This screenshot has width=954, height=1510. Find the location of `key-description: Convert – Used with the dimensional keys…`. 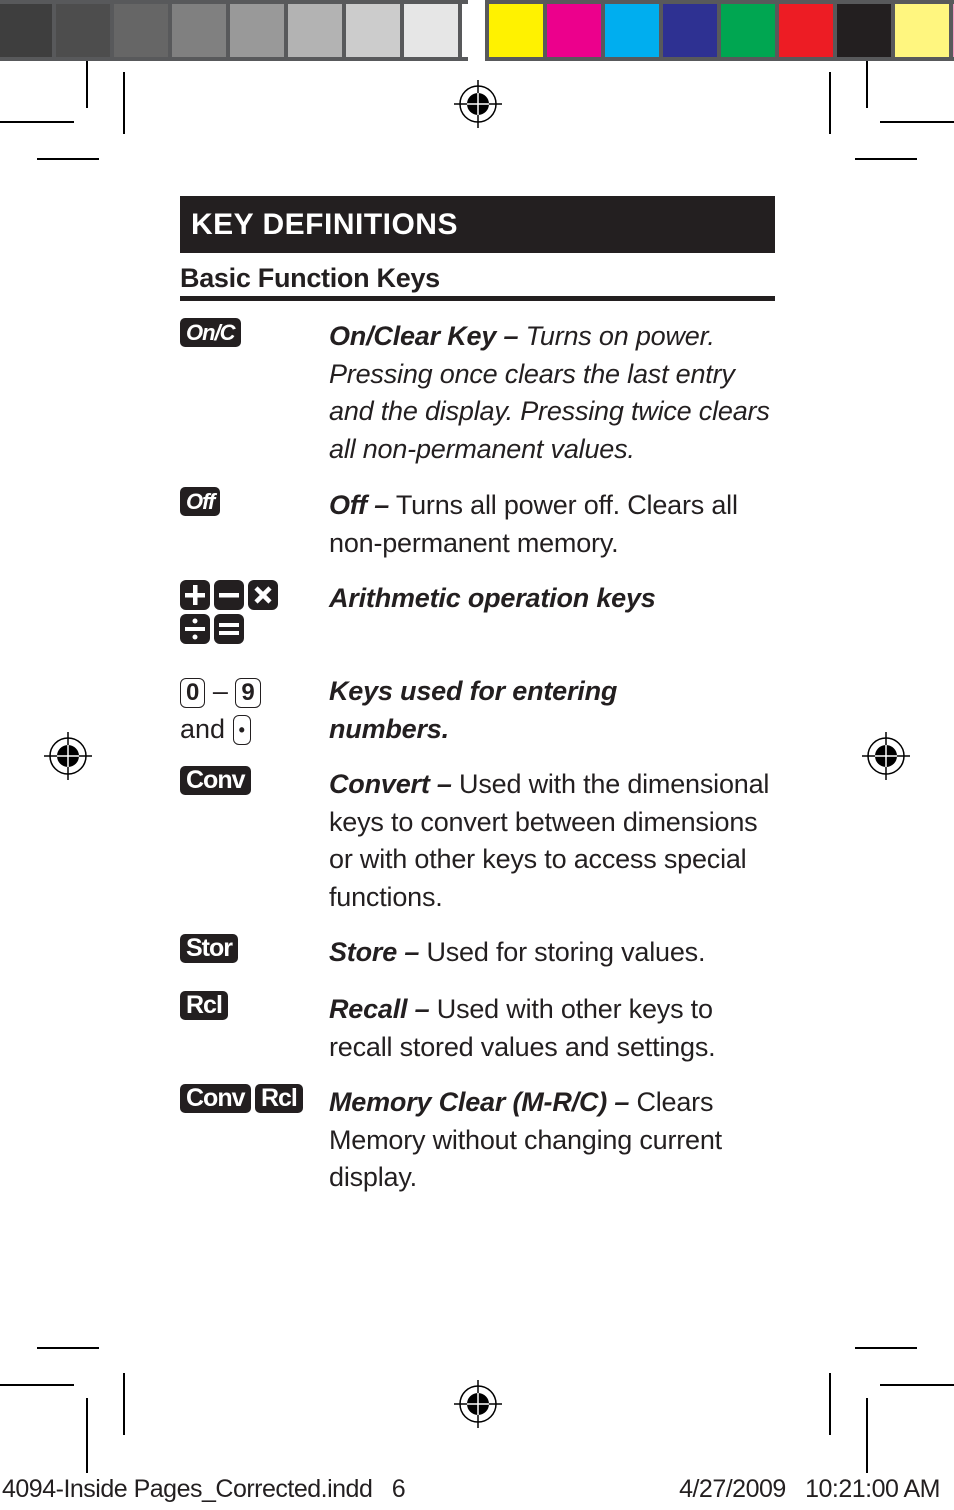

key-description: Convert – Used with the dimensional keys… is located at coordinates (554, 841).